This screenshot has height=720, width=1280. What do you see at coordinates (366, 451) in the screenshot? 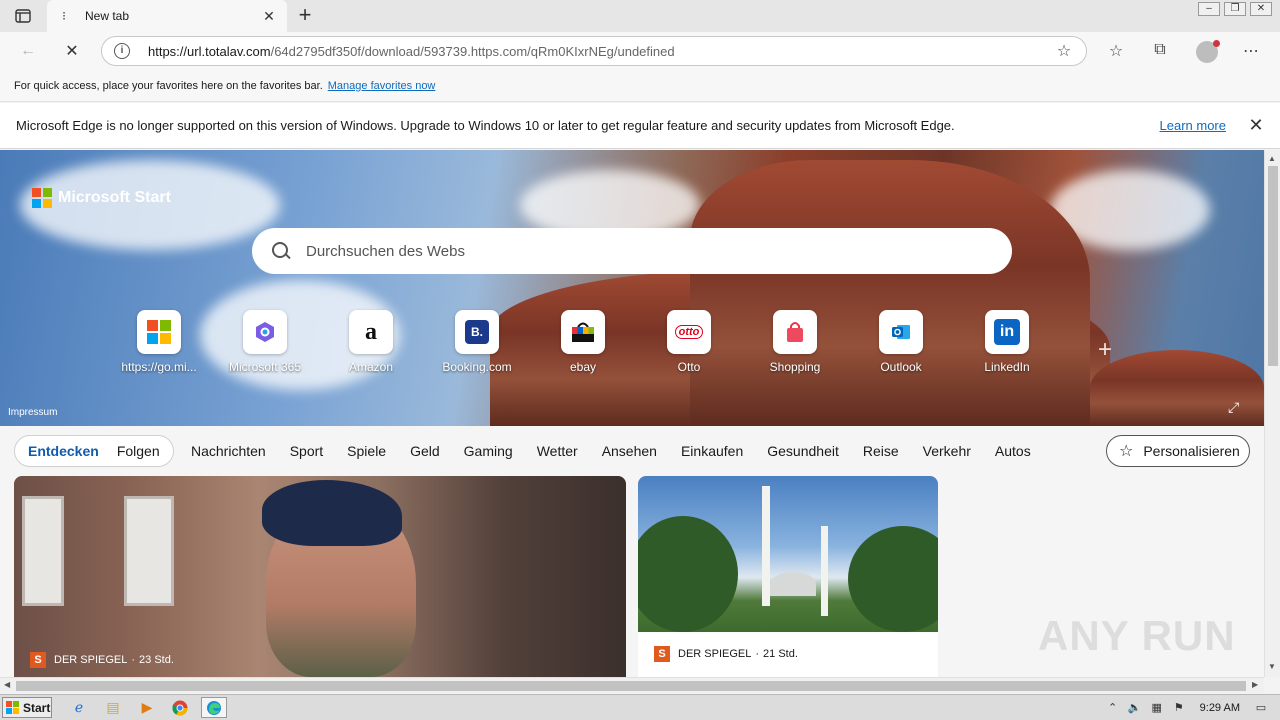
I see `category-link: Spiele` at bounding box center [366, 451].